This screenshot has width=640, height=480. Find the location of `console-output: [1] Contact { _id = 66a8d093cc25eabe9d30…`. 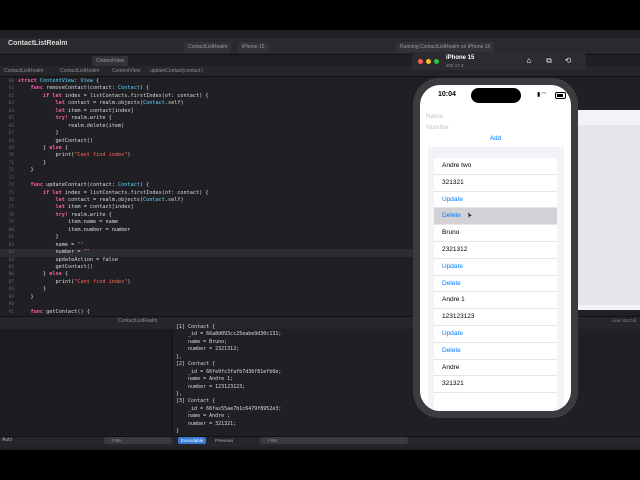

console-output: [1] Contact { _id = 66a8d093cc25eabe9d30… is located at coordinates (296, 380).